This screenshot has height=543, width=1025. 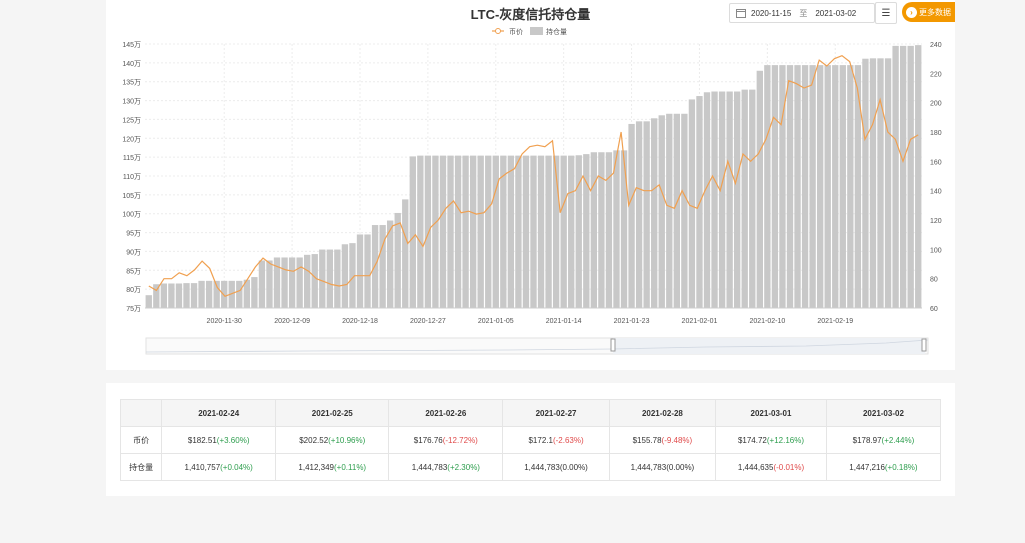 What do you see at coordinates (536, 31) in the screenshot?
I see `legend-holdings-swatch` at bounding box center [536, 31].